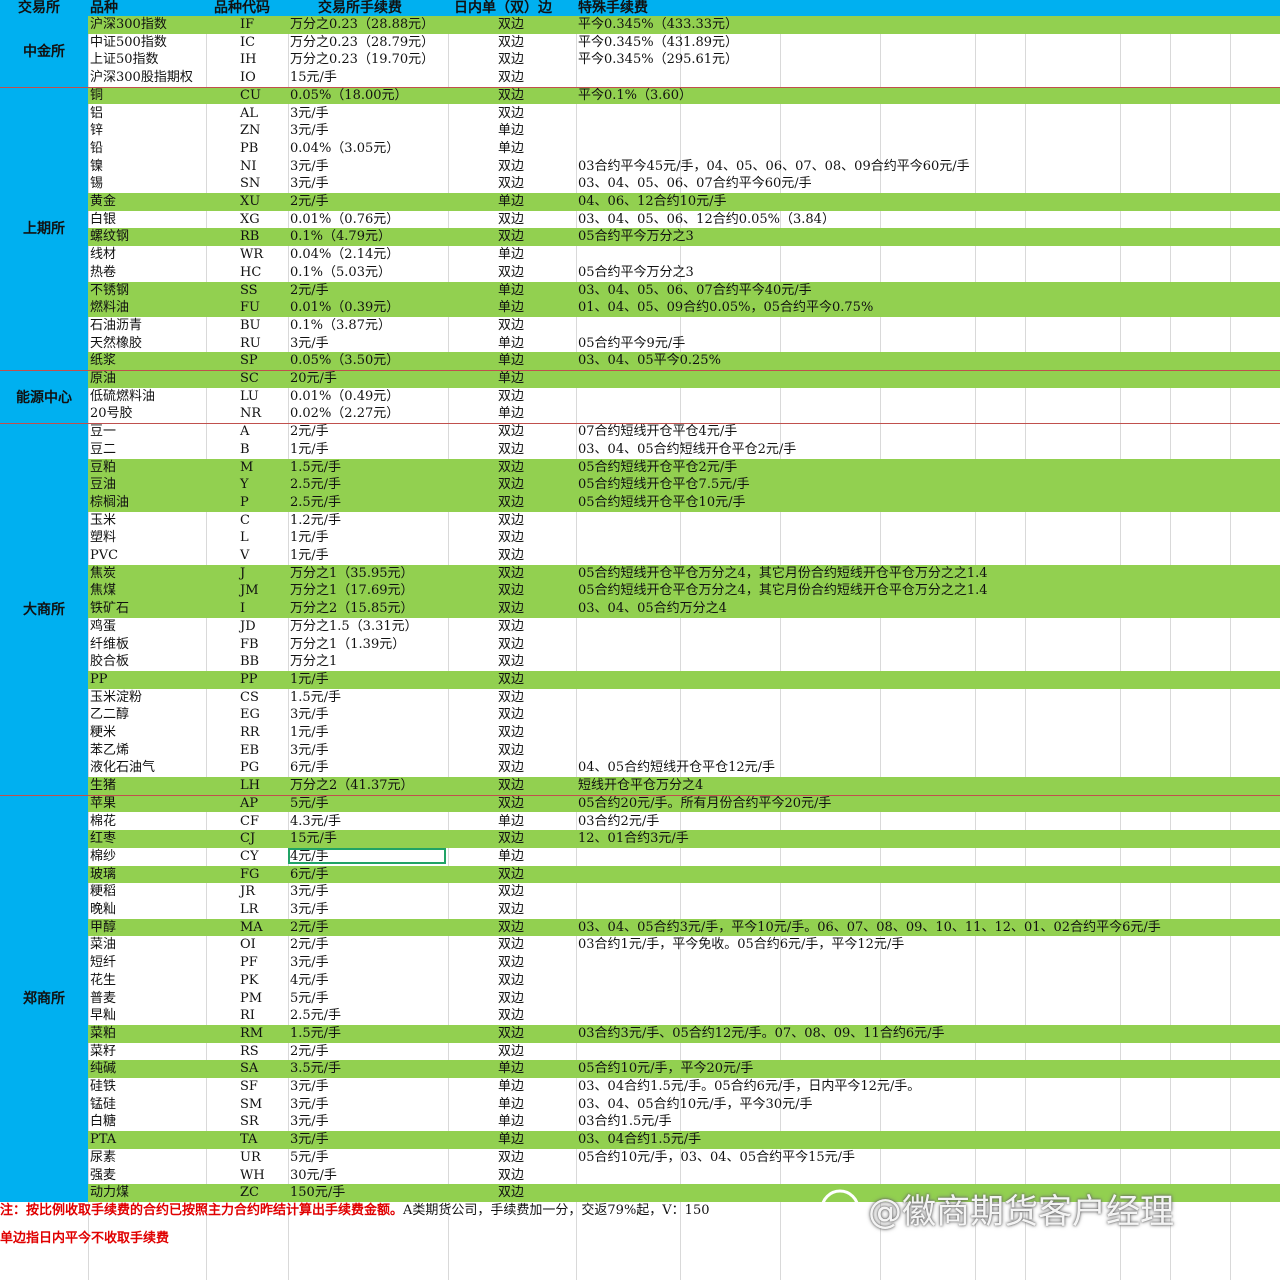 This screenshot has height=1280, width=1280. What do you see at coordinates (665, 1069) in the screenshot?
I see `cell-special: 05合约10元/手，平今20元/手` at bounding box center [665, 1069].